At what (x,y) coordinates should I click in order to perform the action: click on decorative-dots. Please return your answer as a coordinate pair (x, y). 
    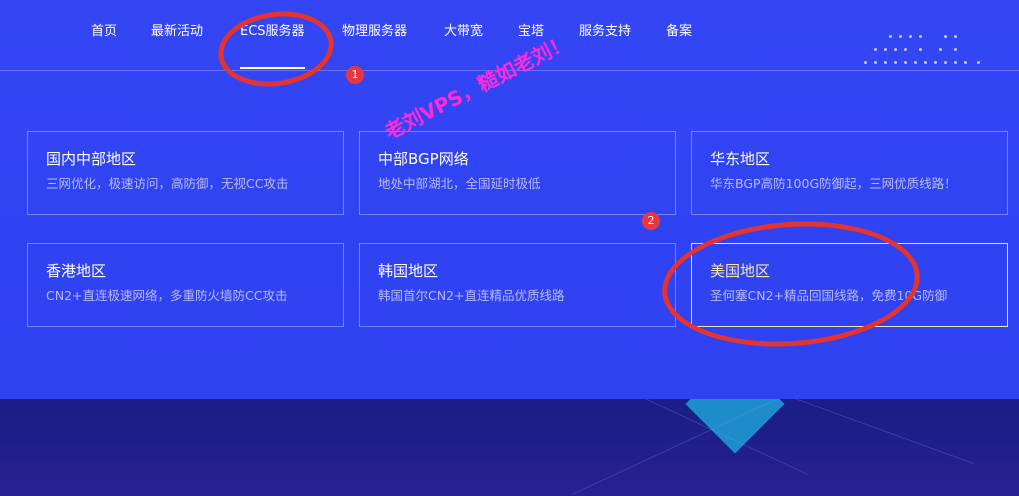
    Looking at the image, I should click on (924, 50).